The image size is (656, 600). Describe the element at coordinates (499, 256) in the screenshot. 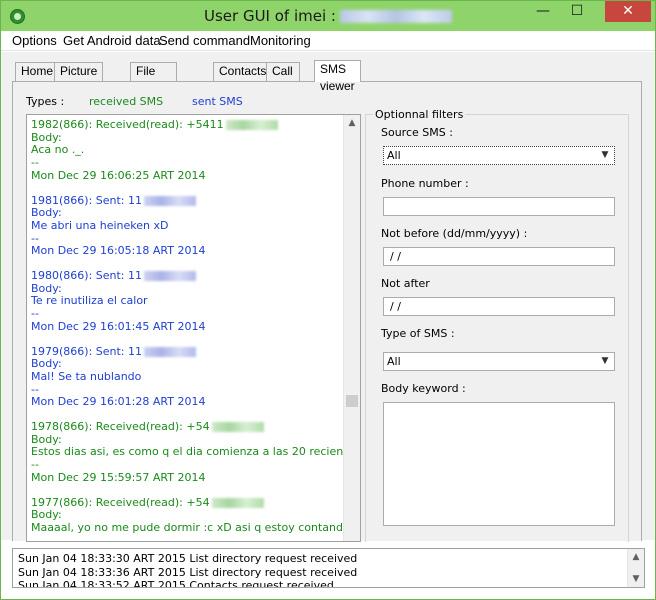

I see `not-before-input: / /` at that location.